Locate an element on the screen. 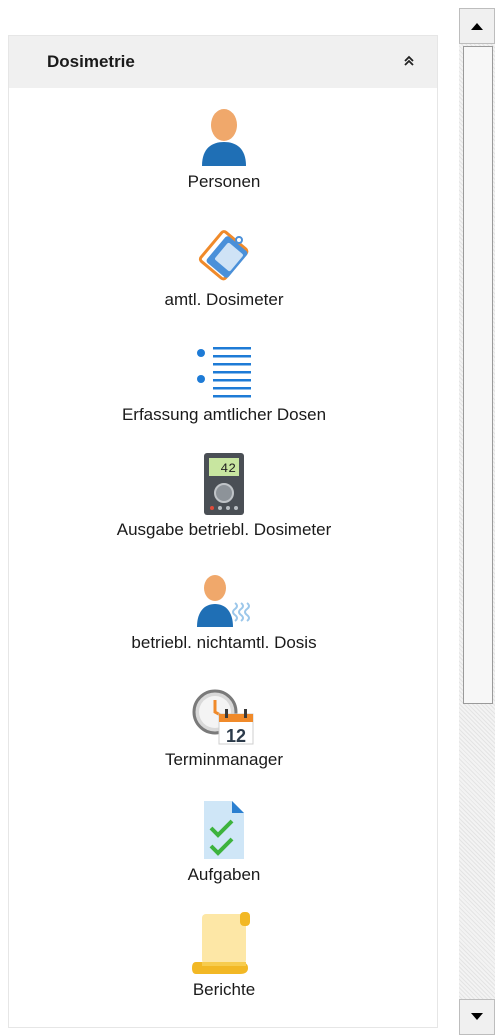 This screenshot has height=1035, width=495. nav-item-betriebl-nichtamtl-dosis: betriebl. nichtamtl. Dosis is located at coordinates (224, 613).